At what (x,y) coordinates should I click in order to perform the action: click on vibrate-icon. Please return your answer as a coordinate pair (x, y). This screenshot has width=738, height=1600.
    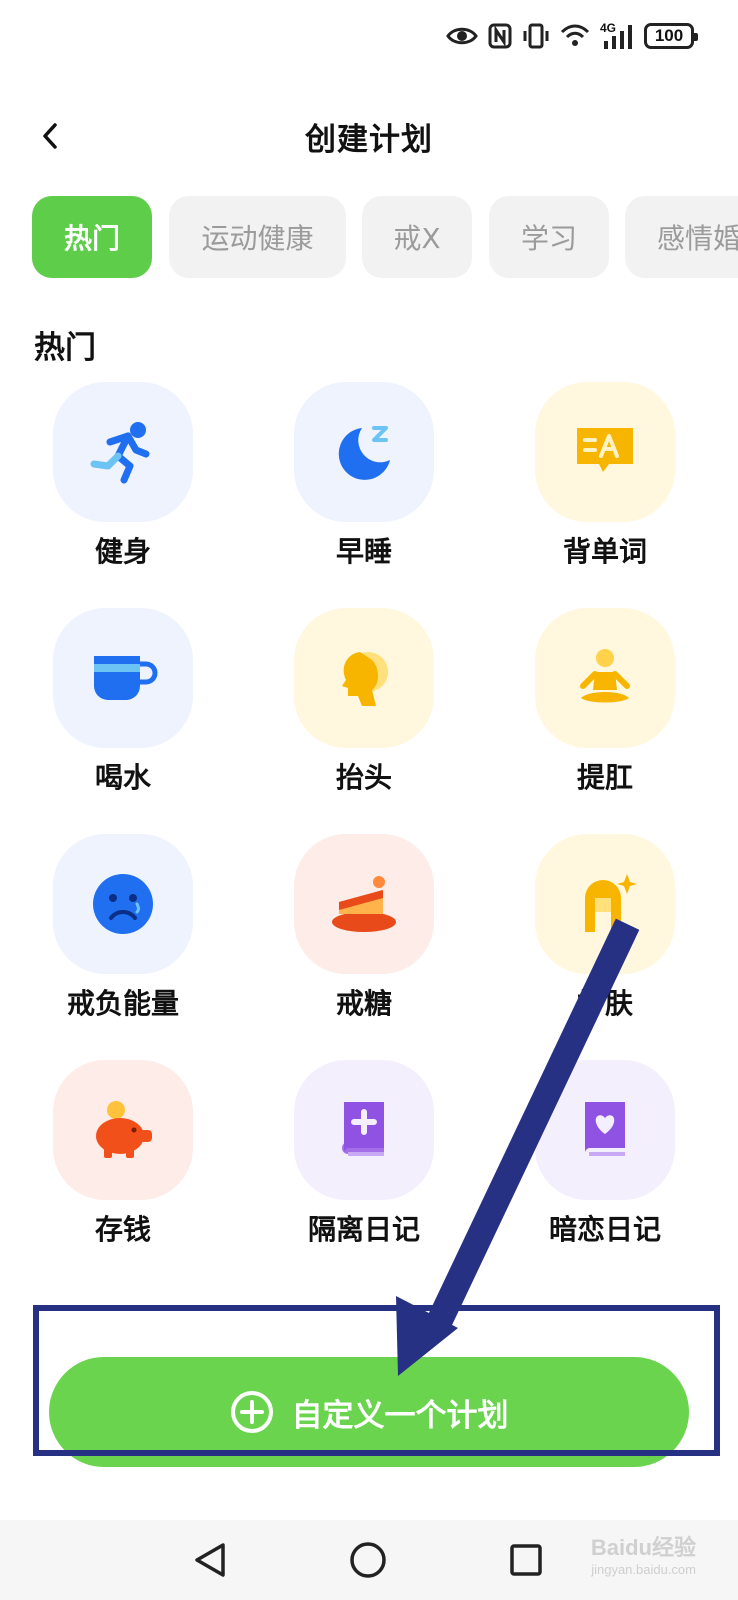
    Looking at the image, I should click on (536, 36).